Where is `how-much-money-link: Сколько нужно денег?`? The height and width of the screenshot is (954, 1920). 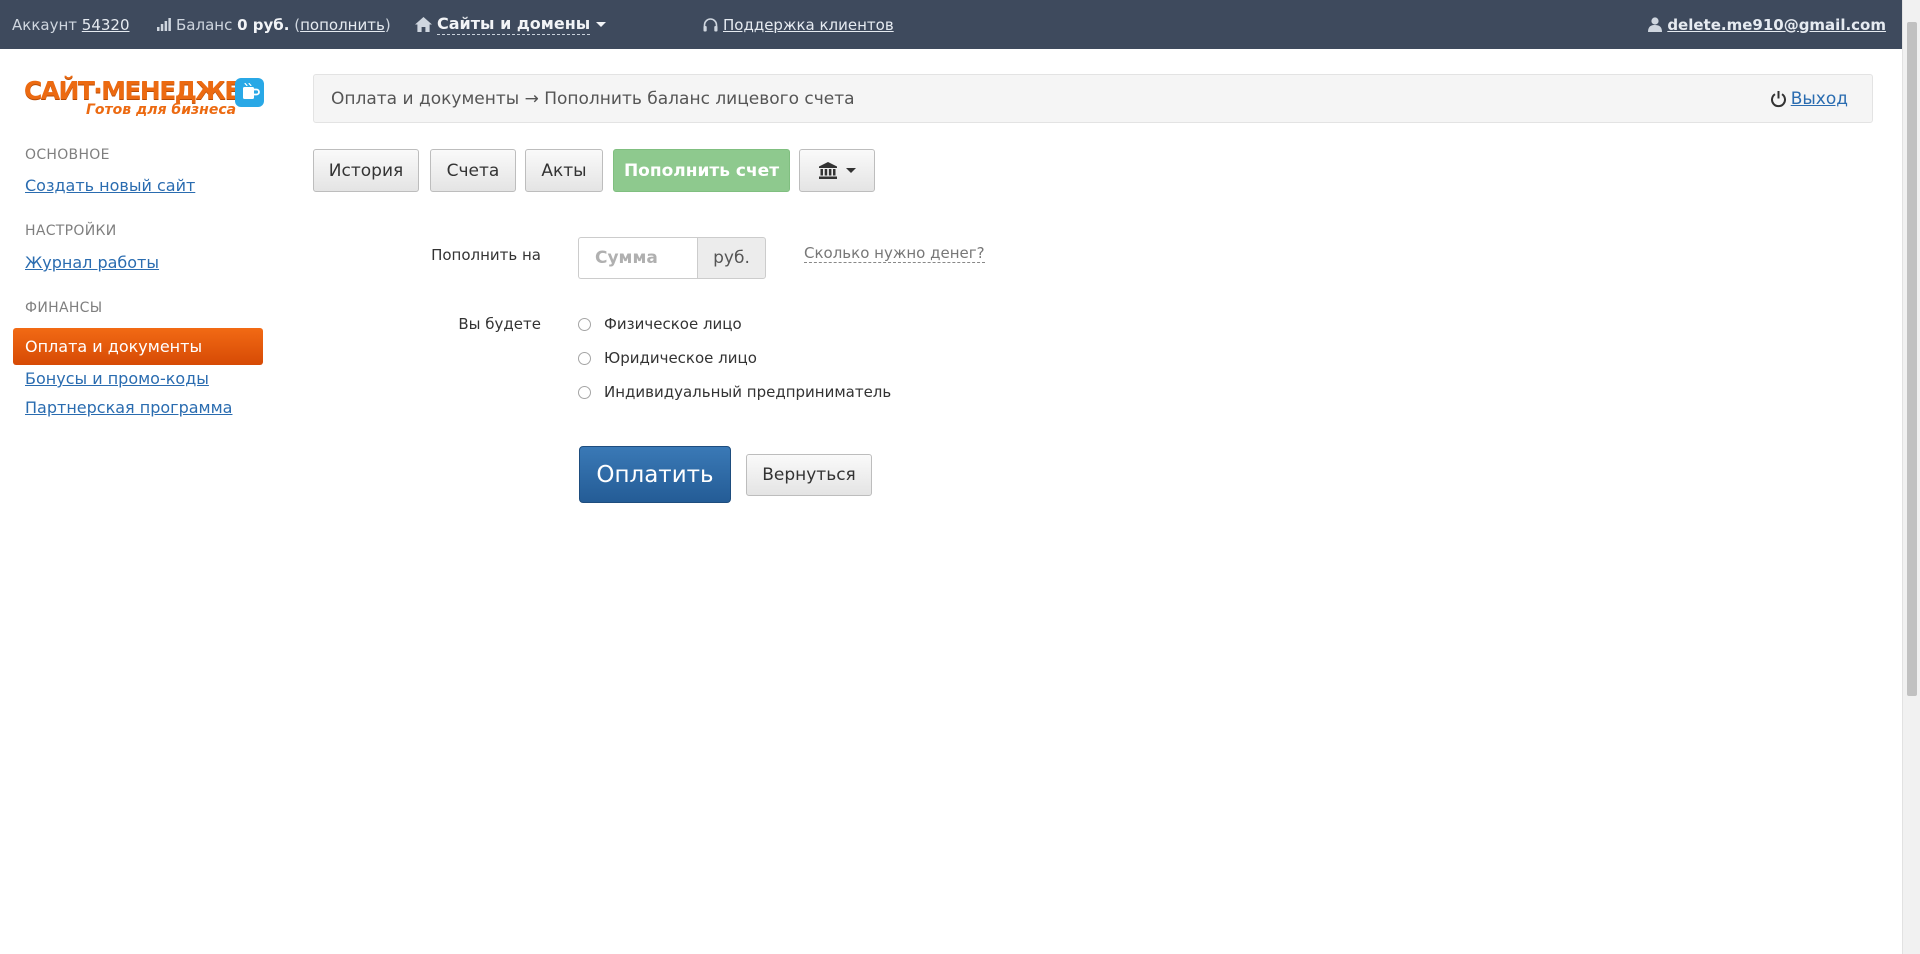
how-much-money-link: Сколько нужно денег? is located at coordinates (894, 253).